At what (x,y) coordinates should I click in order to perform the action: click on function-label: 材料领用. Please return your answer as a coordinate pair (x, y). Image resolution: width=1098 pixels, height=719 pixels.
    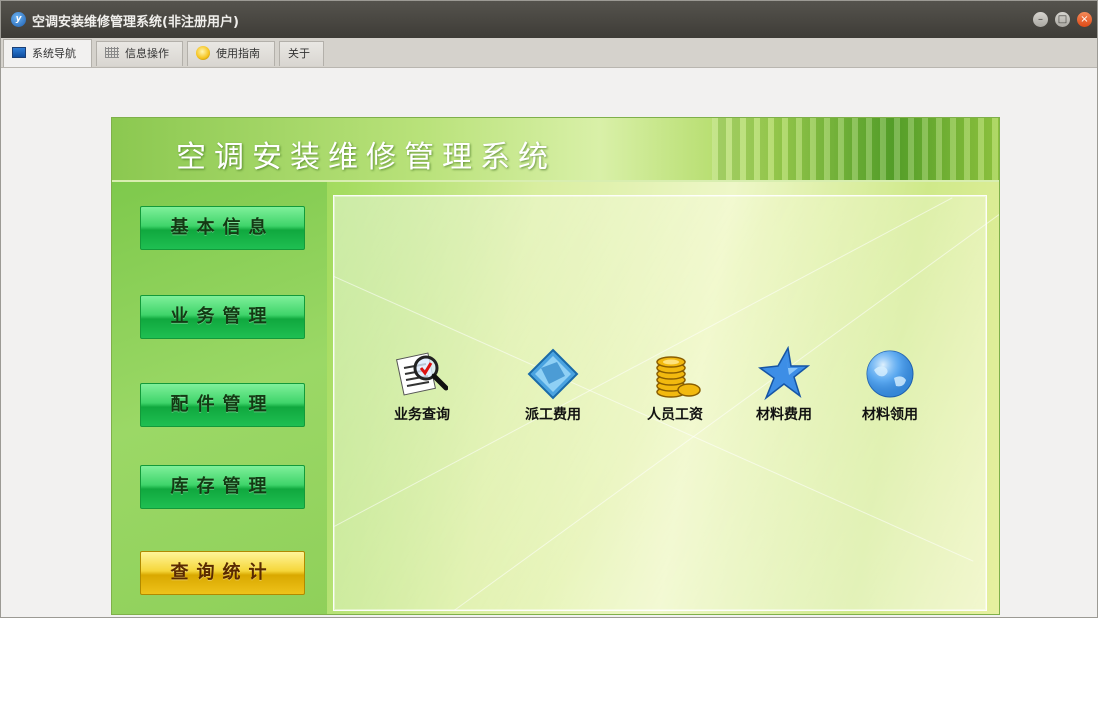
    Looking at the image, I should click on (890, 415).